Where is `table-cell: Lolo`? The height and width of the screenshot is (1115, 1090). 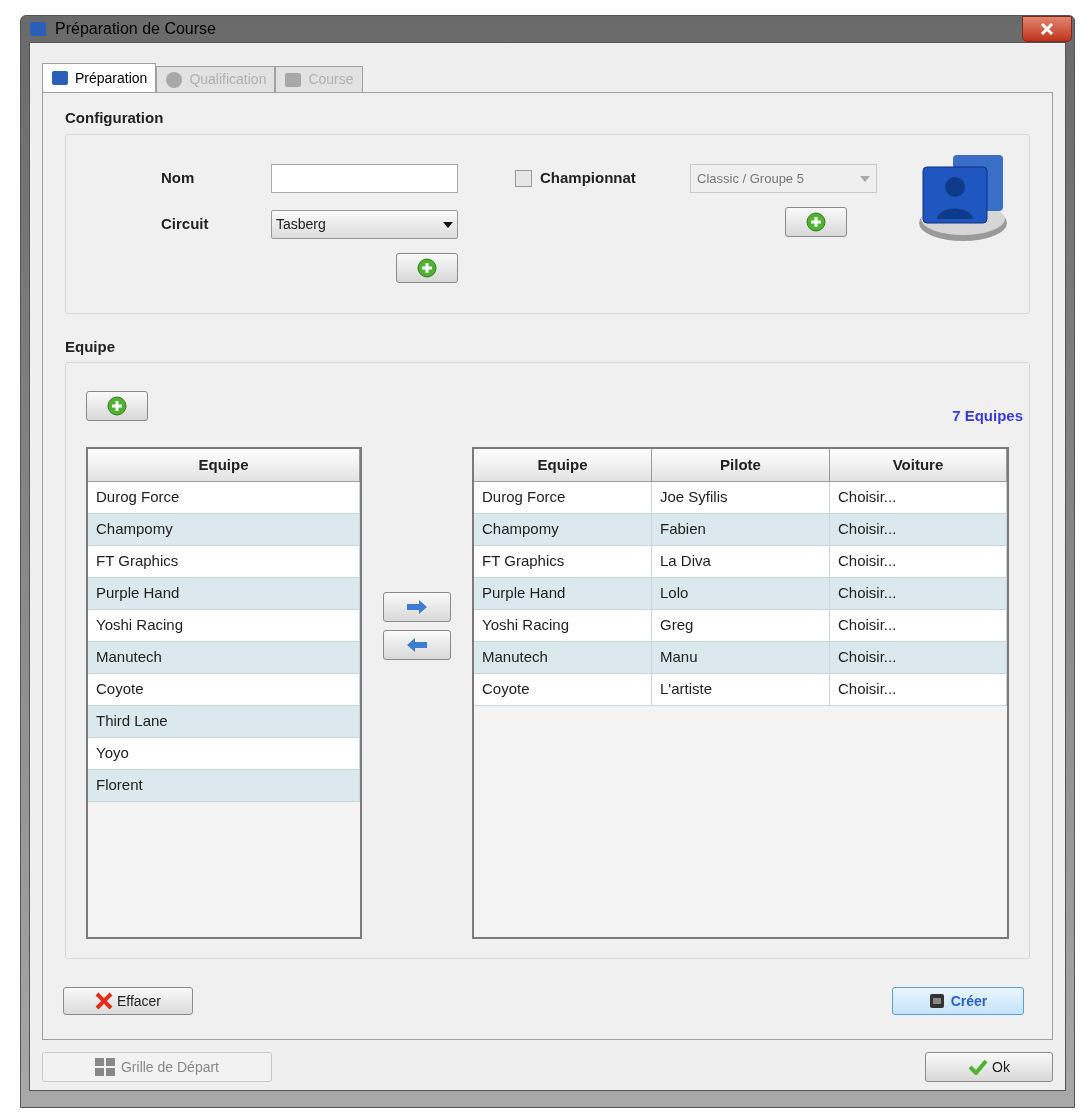
table-cell: Lolo is located at coordinates (741, 593).